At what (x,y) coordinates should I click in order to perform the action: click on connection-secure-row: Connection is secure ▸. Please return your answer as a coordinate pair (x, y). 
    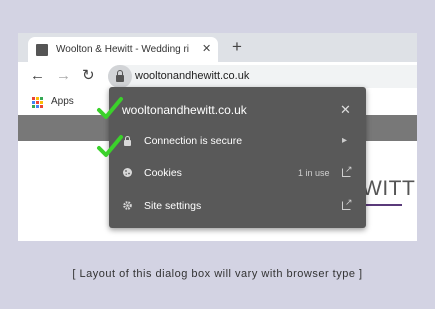
    Looking at the image, I should click on (237, 142).